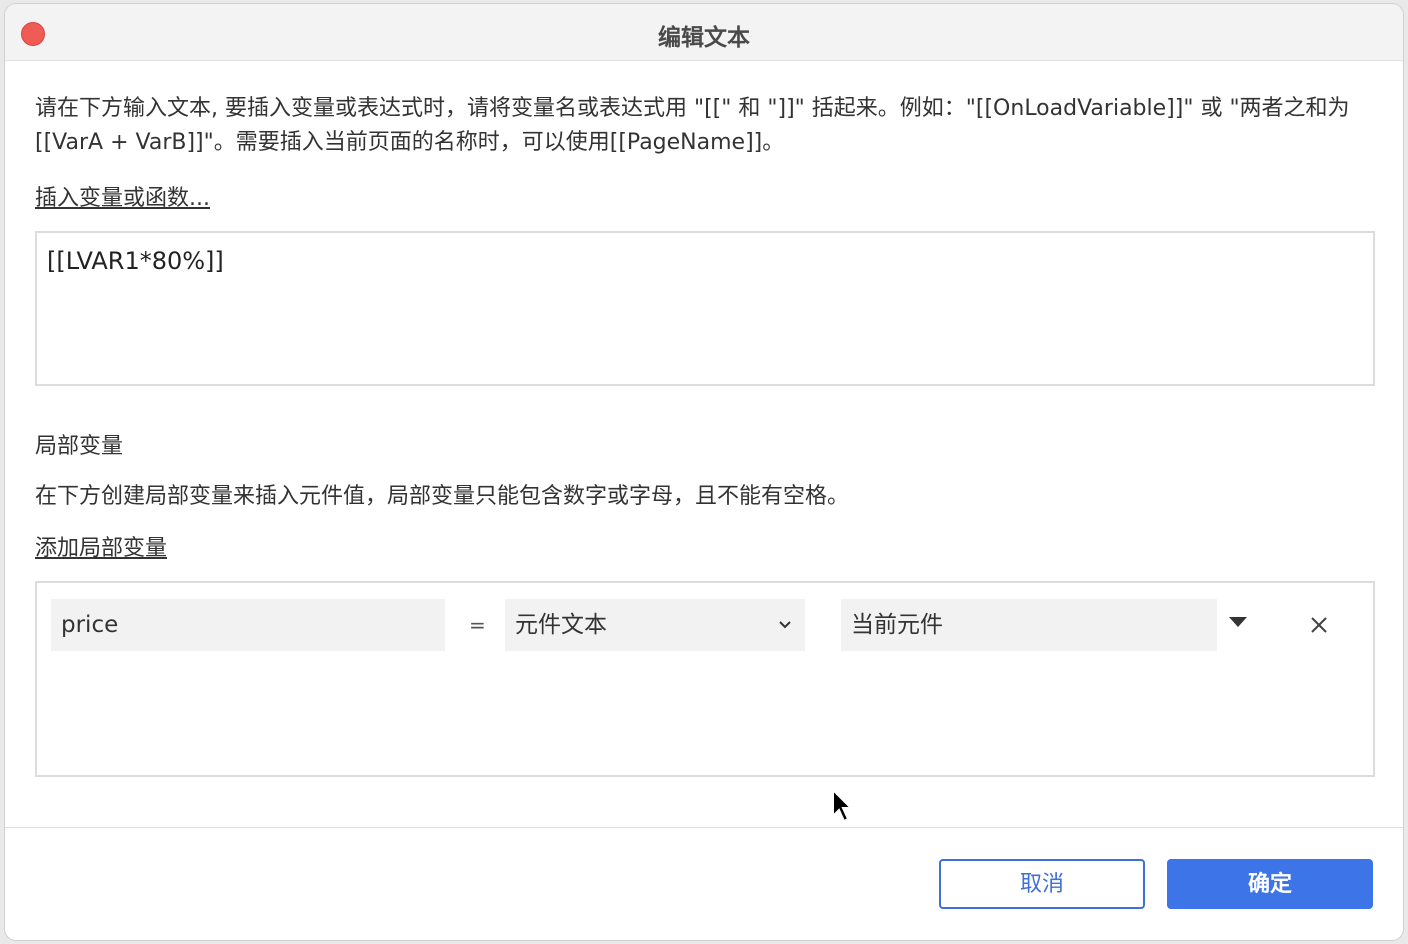  Describe the element at coordinates (785, 625) in the screenshot. I see `chevron-down-icon` at that location.